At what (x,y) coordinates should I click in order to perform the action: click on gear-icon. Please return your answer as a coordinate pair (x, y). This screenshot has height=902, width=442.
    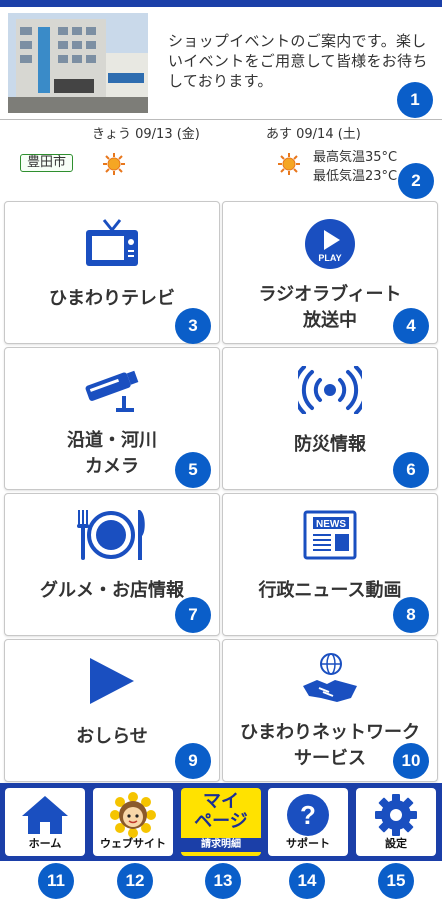
    Looking at the image, I should click on (396, 815).